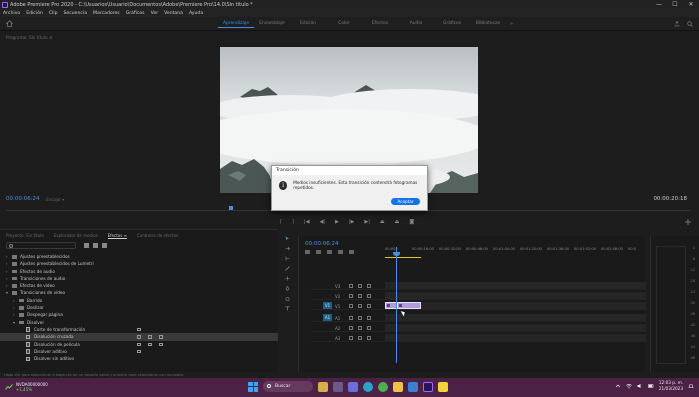  I want to click on effects-tree-item: › Efectos de vídeo, so click(139, 285).